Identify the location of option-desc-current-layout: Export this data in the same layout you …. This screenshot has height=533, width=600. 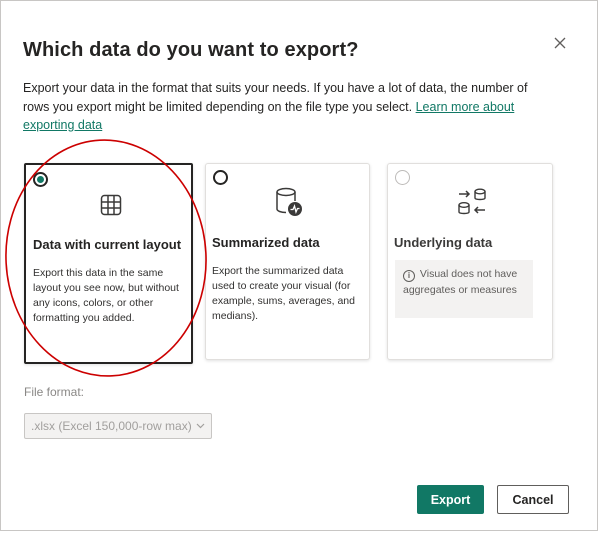
(106, 295).